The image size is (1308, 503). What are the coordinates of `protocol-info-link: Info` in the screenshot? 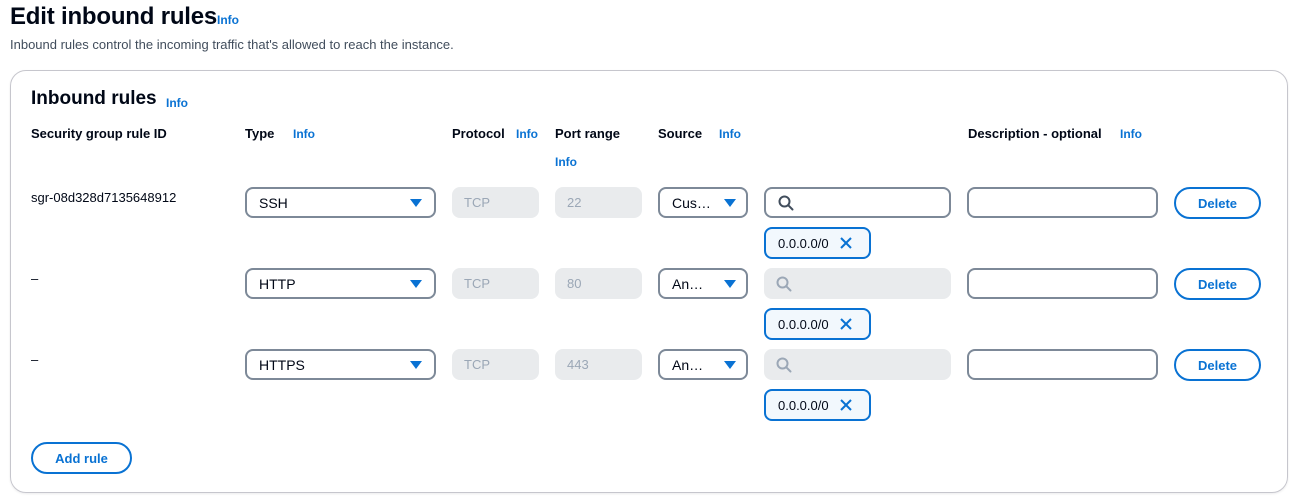 It's located at (527, 134).